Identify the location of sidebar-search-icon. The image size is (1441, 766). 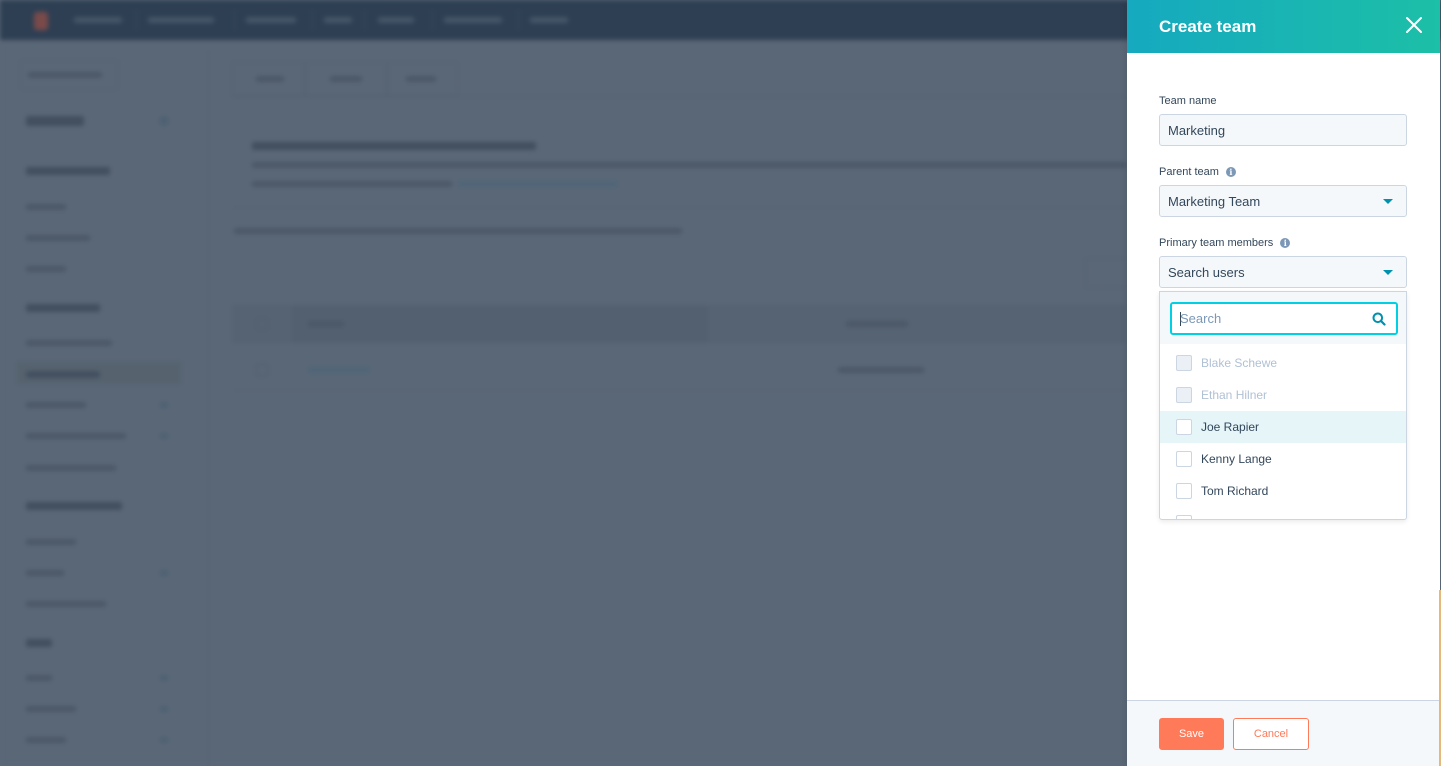
(164, 121).